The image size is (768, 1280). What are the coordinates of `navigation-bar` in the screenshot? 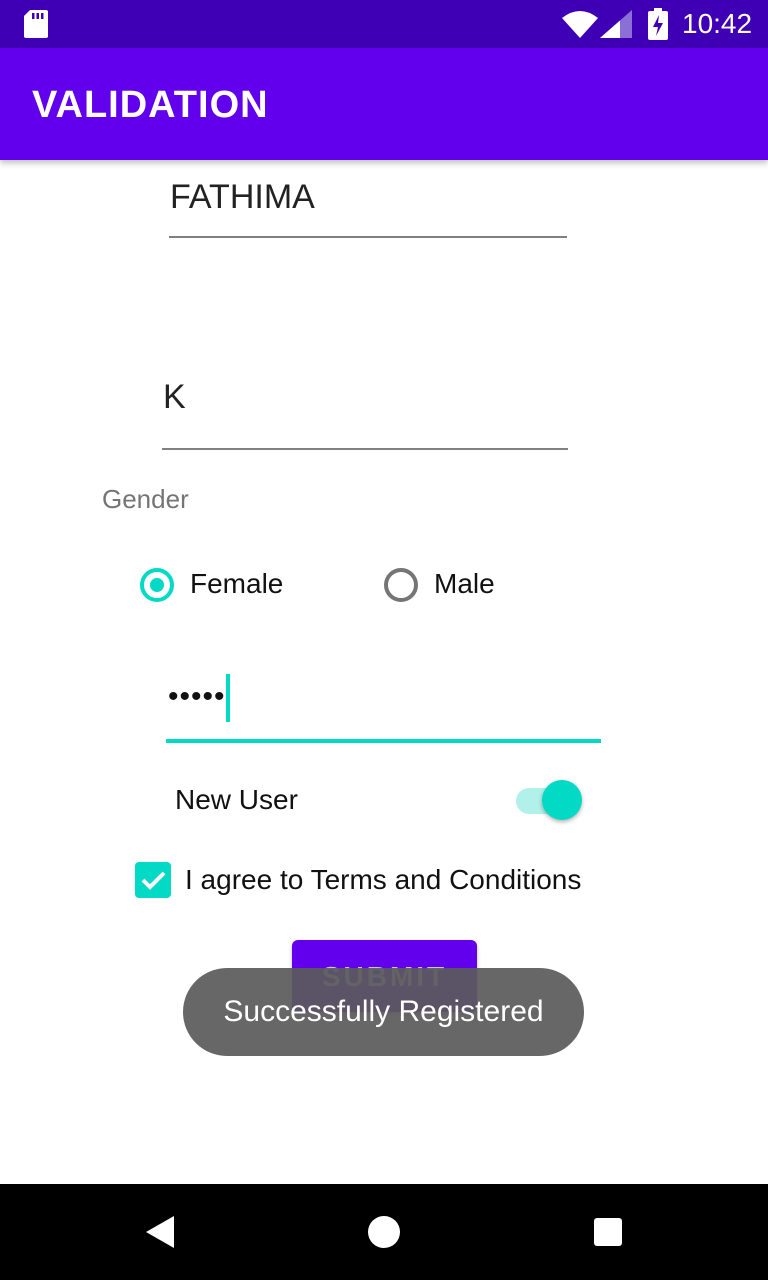 It's located at (384, 1232).